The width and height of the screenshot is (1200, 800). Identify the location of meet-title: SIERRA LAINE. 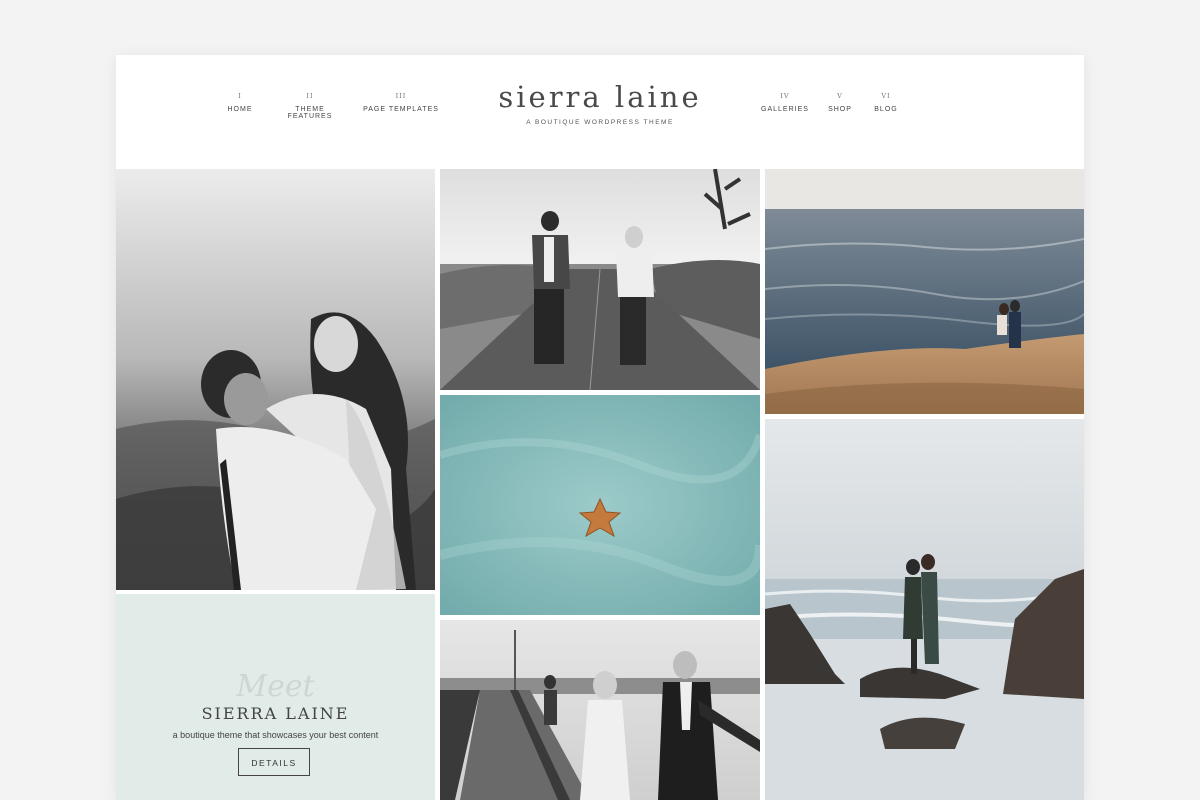
(275, 713).